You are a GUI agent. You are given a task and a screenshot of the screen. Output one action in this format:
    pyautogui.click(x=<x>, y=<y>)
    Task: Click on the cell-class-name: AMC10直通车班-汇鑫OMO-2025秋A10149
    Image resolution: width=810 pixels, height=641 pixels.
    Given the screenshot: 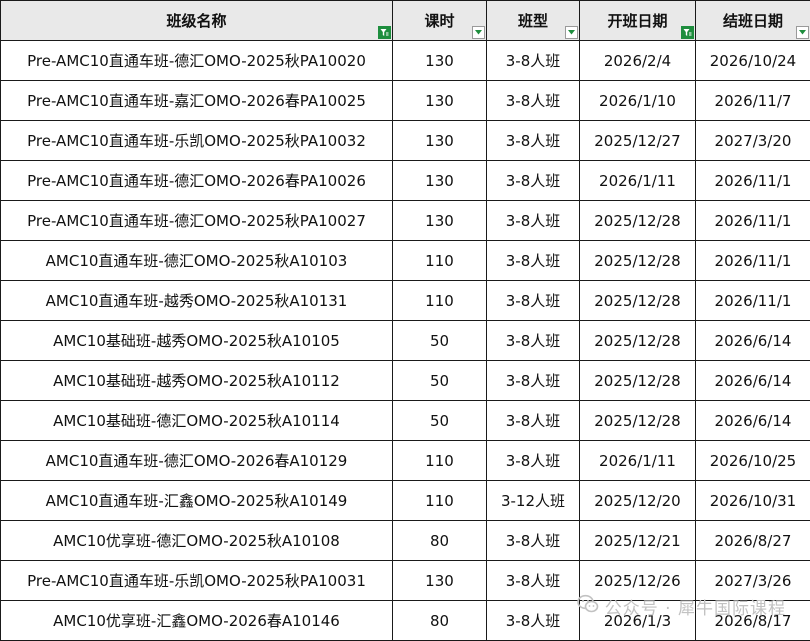 What is the action you would take?
    pyautogui.click(x=197, y=501)
    